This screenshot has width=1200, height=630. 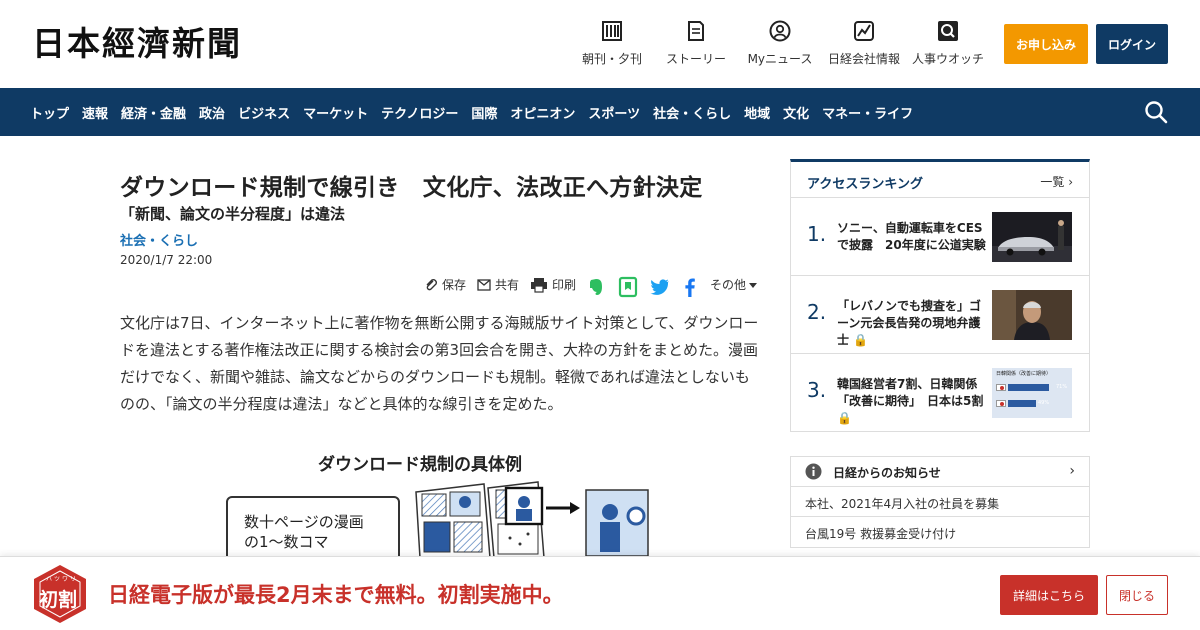 I want to click on notice-text: 台風19号 救援募金受け付け, so click(x=881, y=534).